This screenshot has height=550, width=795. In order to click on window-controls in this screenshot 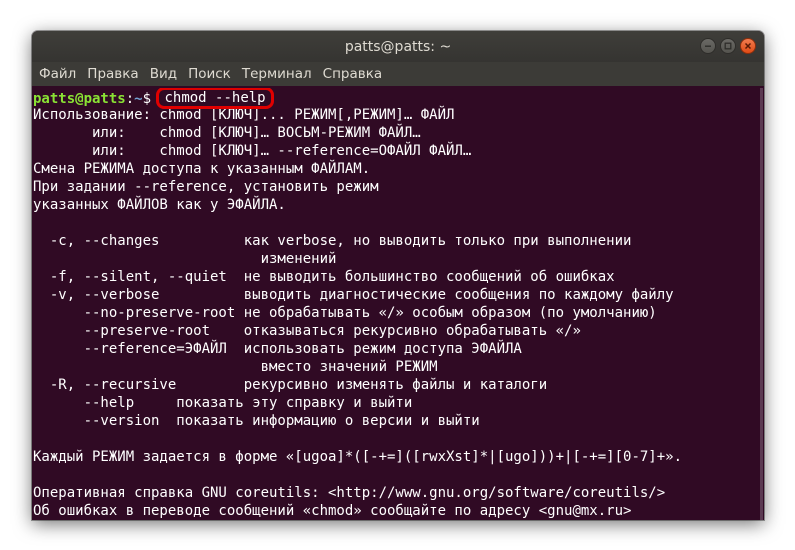, I will do `click(728, 46)`.